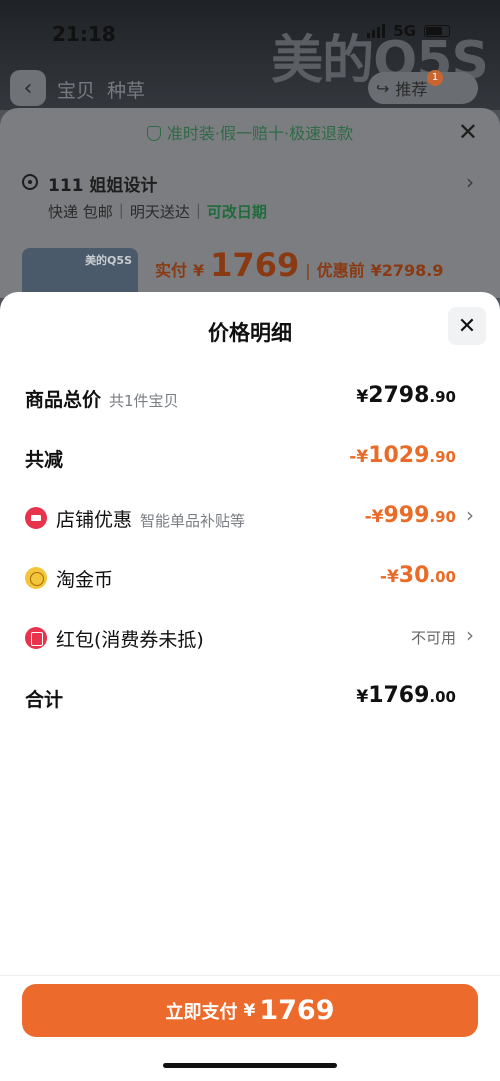 The width and height of the screenshot is (500, 1081). Describe the element at coordinates (36, 578) in the screenshot. I see `gold-coin-icon` at that location.